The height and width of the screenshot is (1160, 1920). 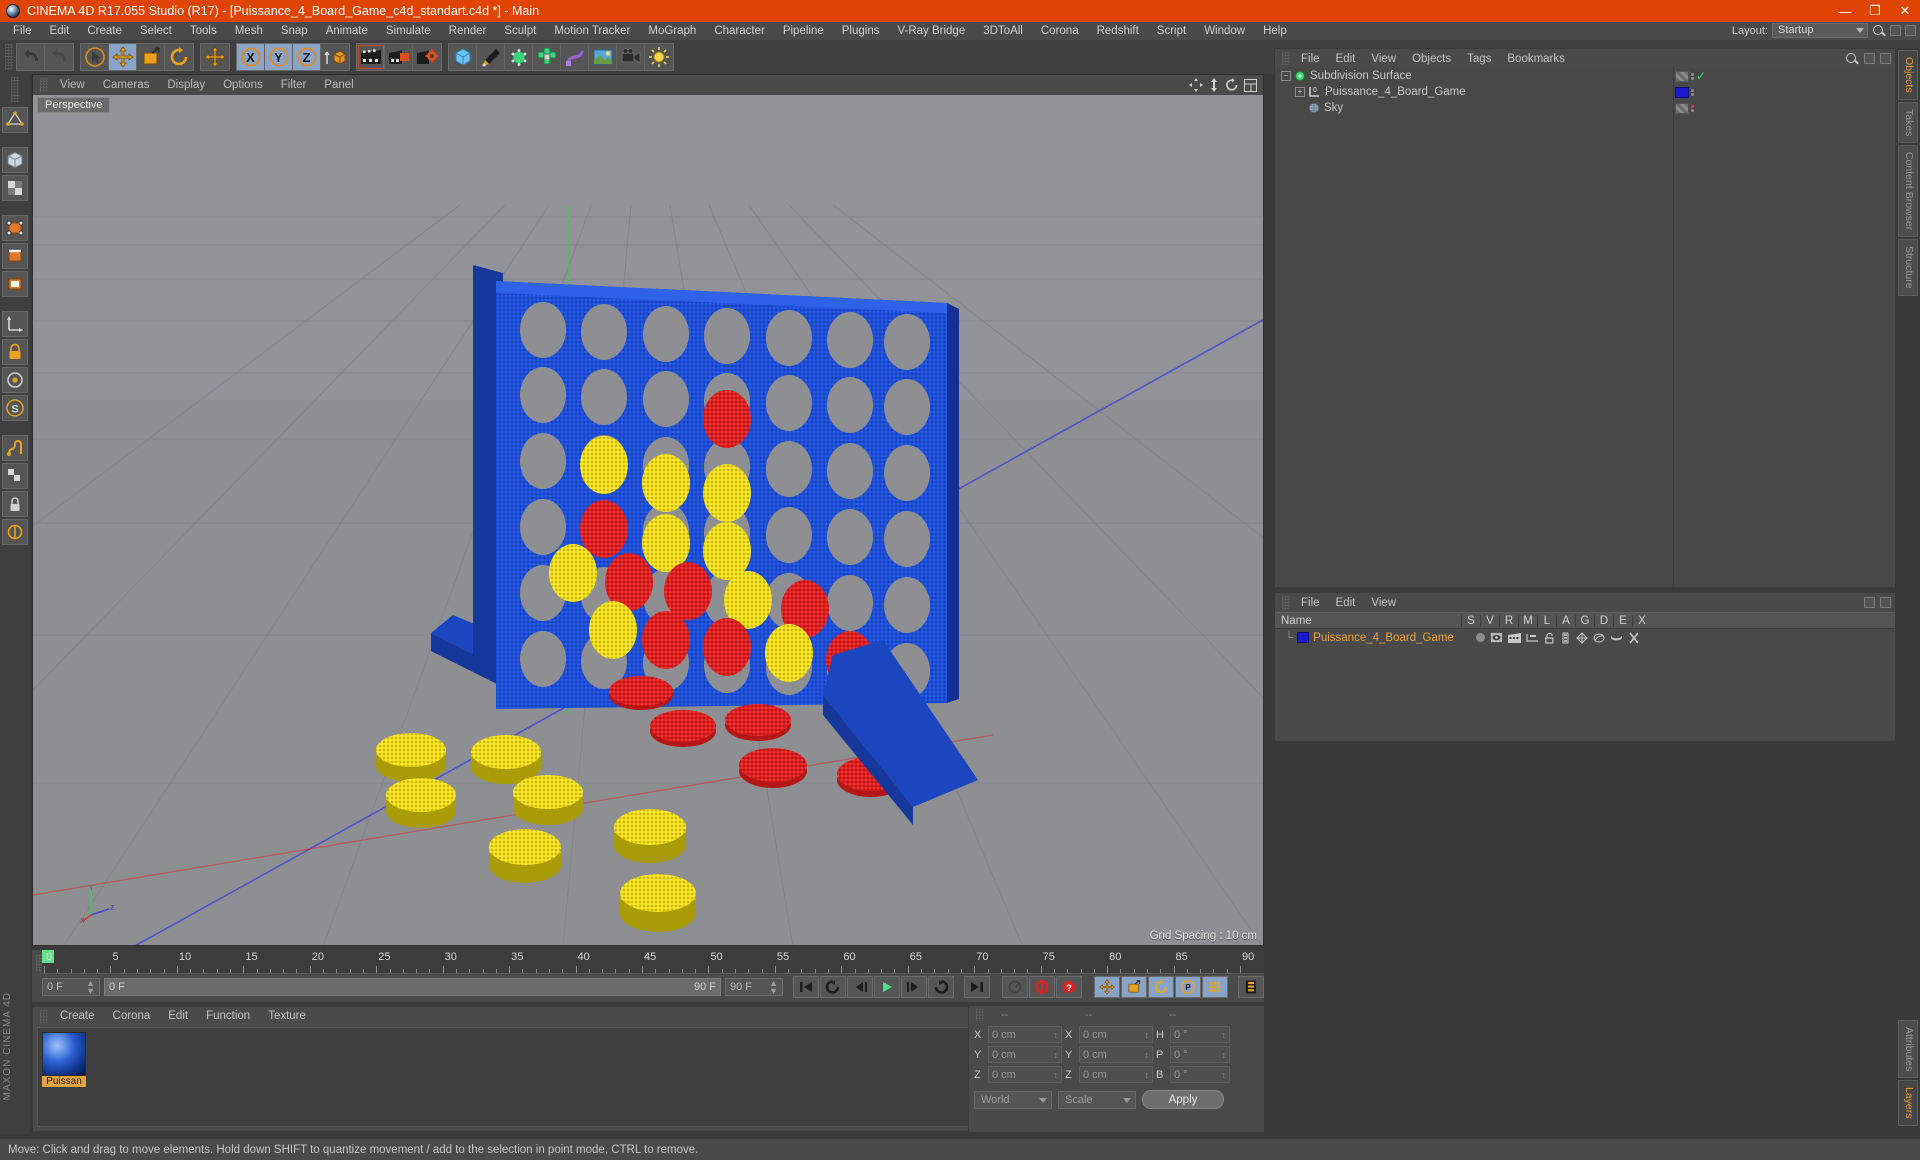 I want to click on material-menu-corona: Corona, so click(x=132, y=1016).